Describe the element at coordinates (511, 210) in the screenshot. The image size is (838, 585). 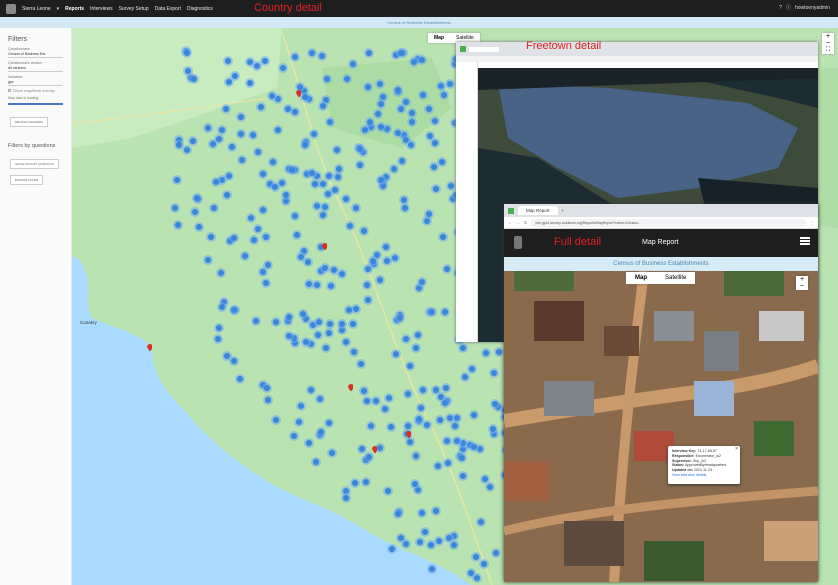
I see `browser-tab-icon` at that location.